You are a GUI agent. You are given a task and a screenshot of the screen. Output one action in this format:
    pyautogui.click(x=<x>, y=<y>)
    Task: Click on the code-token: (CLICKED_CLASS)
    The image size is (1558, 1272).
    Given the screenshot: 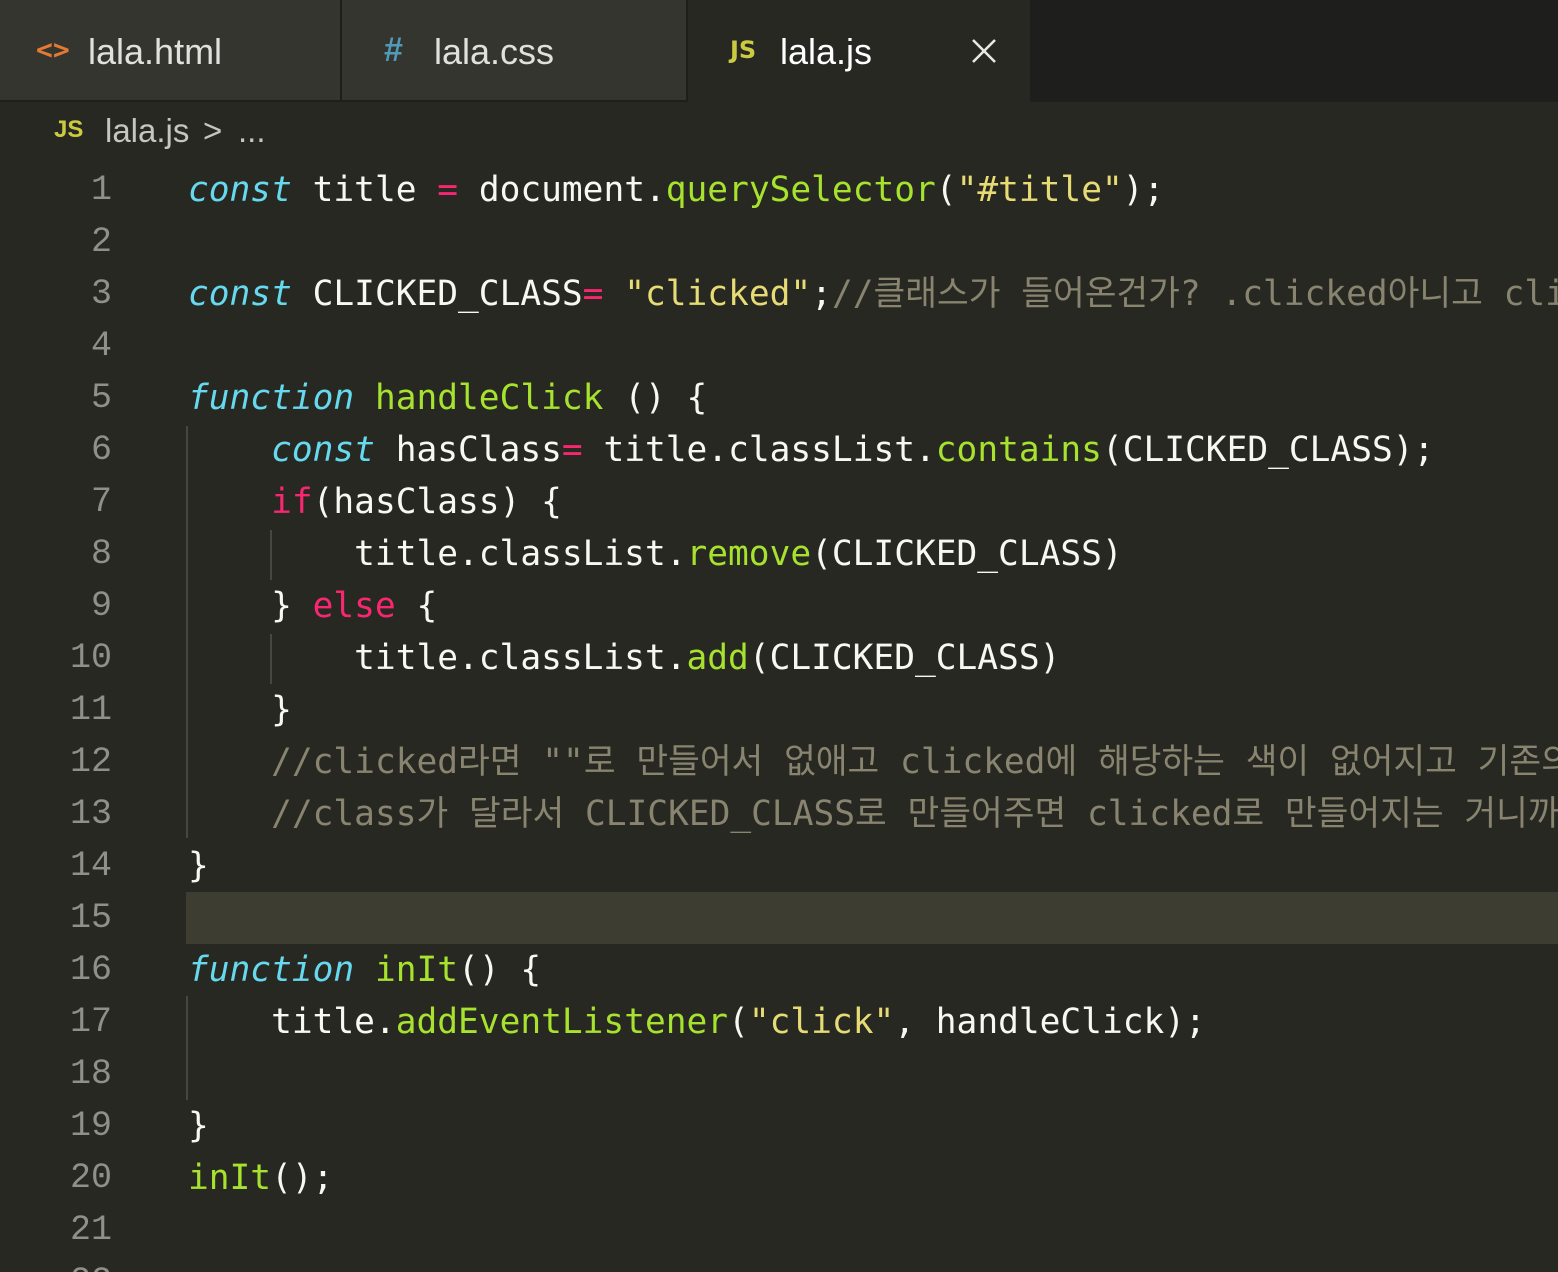 What is the action you would take?
    pyautogui.click(x=904, y=658)
    